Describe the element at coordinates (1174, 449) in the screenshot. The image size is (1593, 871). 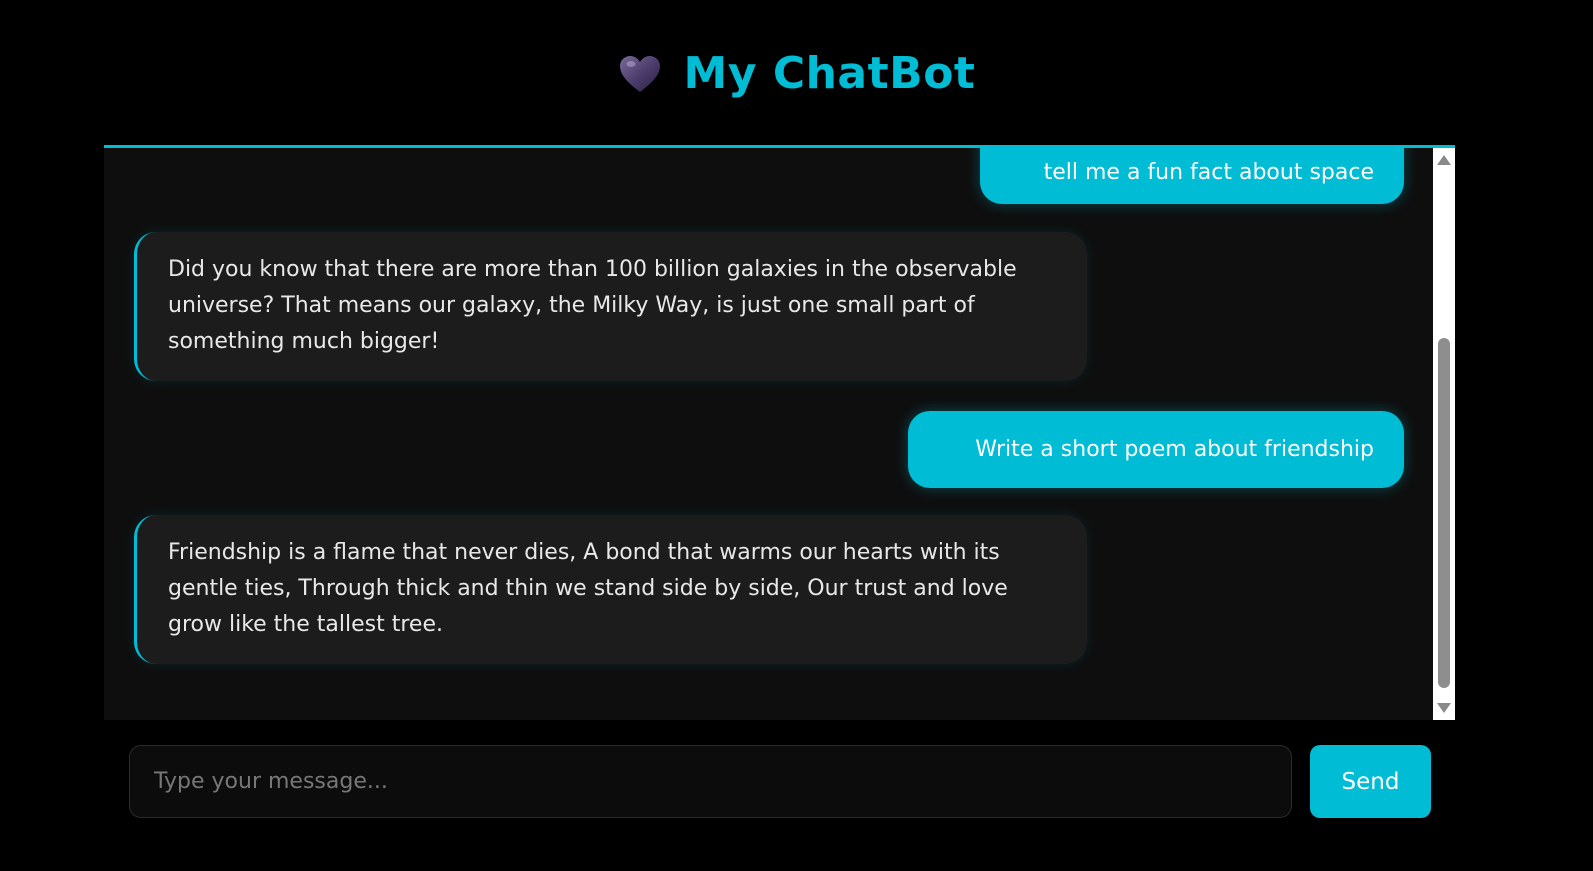
I see `message-text: Write a short poem about friendship` at that location.